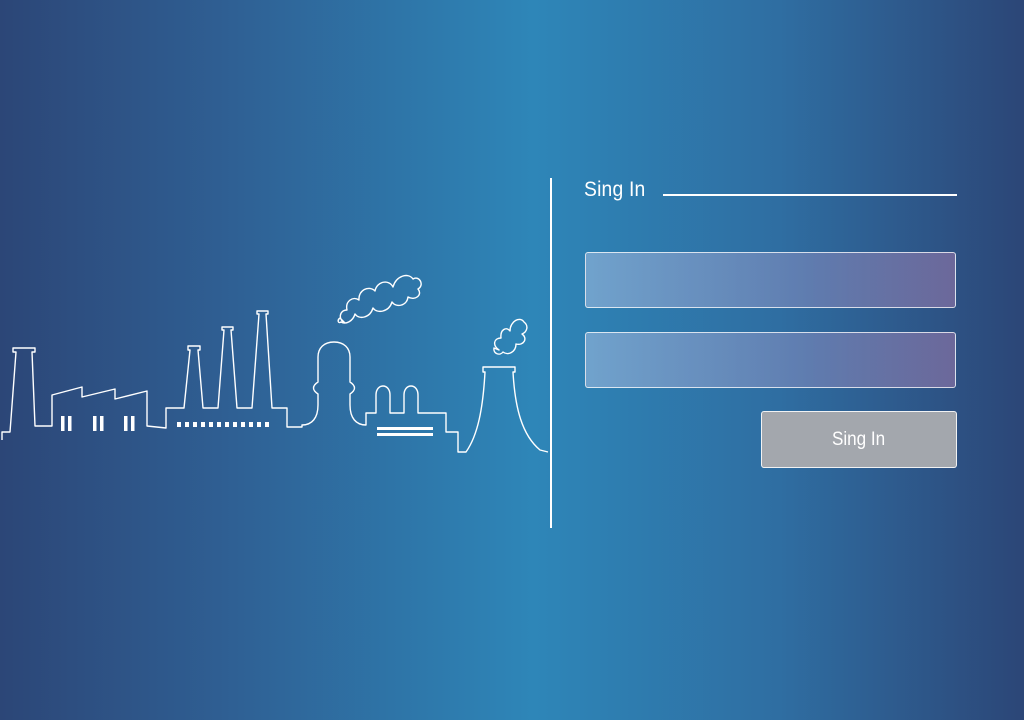 This screenshot has height=720, width=1024. I want to click on title-rule, so click(810, 195).